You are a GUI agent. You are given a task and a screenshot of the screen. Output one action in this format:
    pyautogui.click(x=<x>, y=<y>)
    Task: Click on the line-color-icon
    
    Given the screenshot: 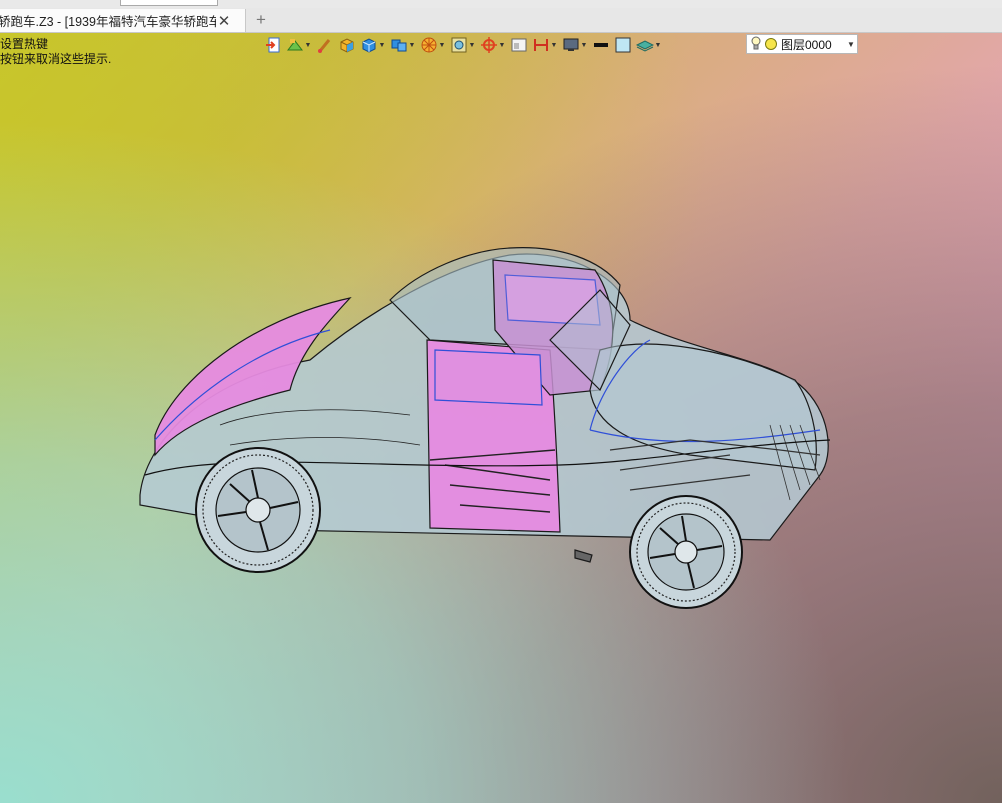 What is the action you would take?
    pyautogui.click(x=601, y=45)
    